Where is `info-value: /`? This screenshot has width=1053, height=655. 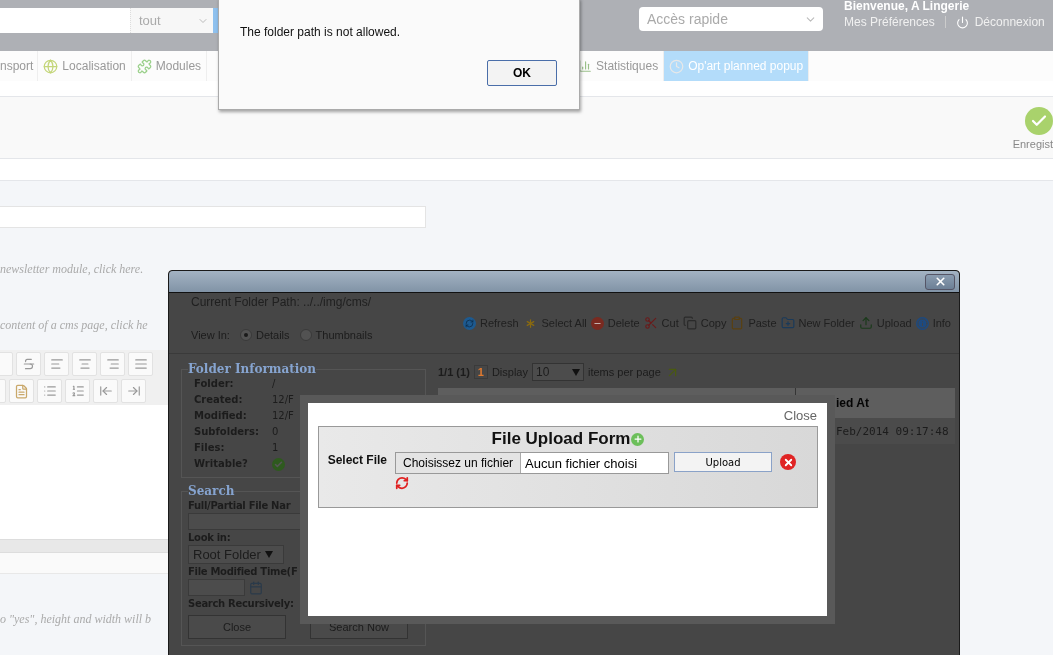
info-value: / is located at coordinates (274, 383).